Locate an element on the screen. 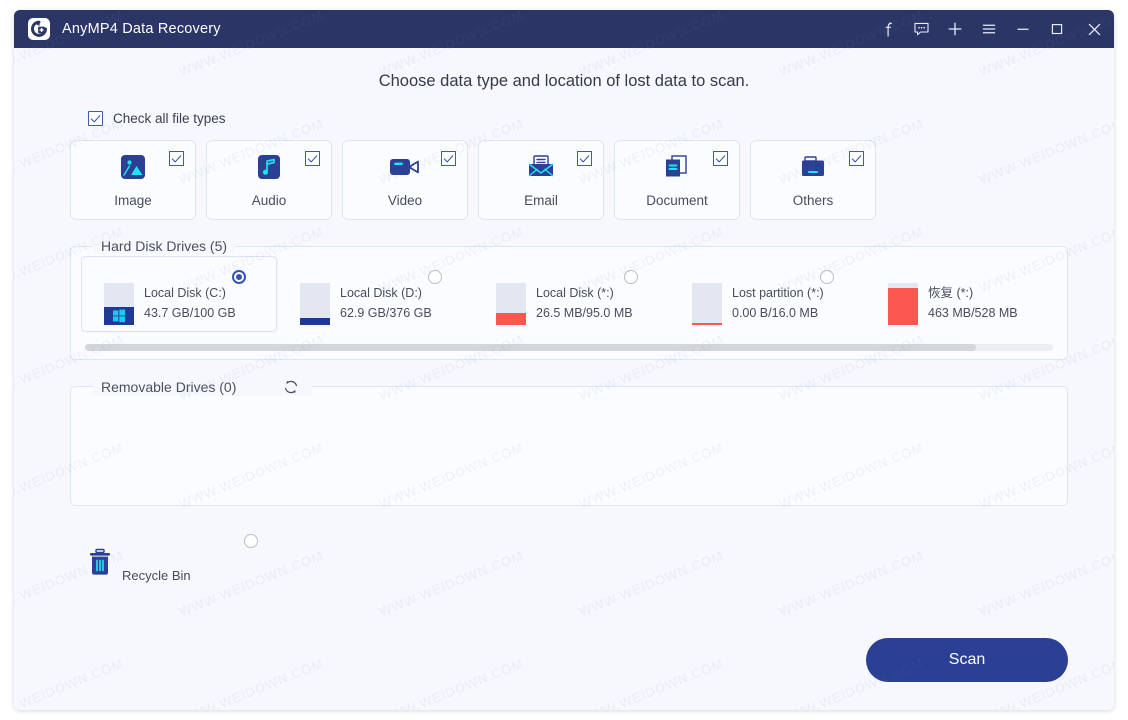  check-all-checkbox is located at coordinates (95, 118).